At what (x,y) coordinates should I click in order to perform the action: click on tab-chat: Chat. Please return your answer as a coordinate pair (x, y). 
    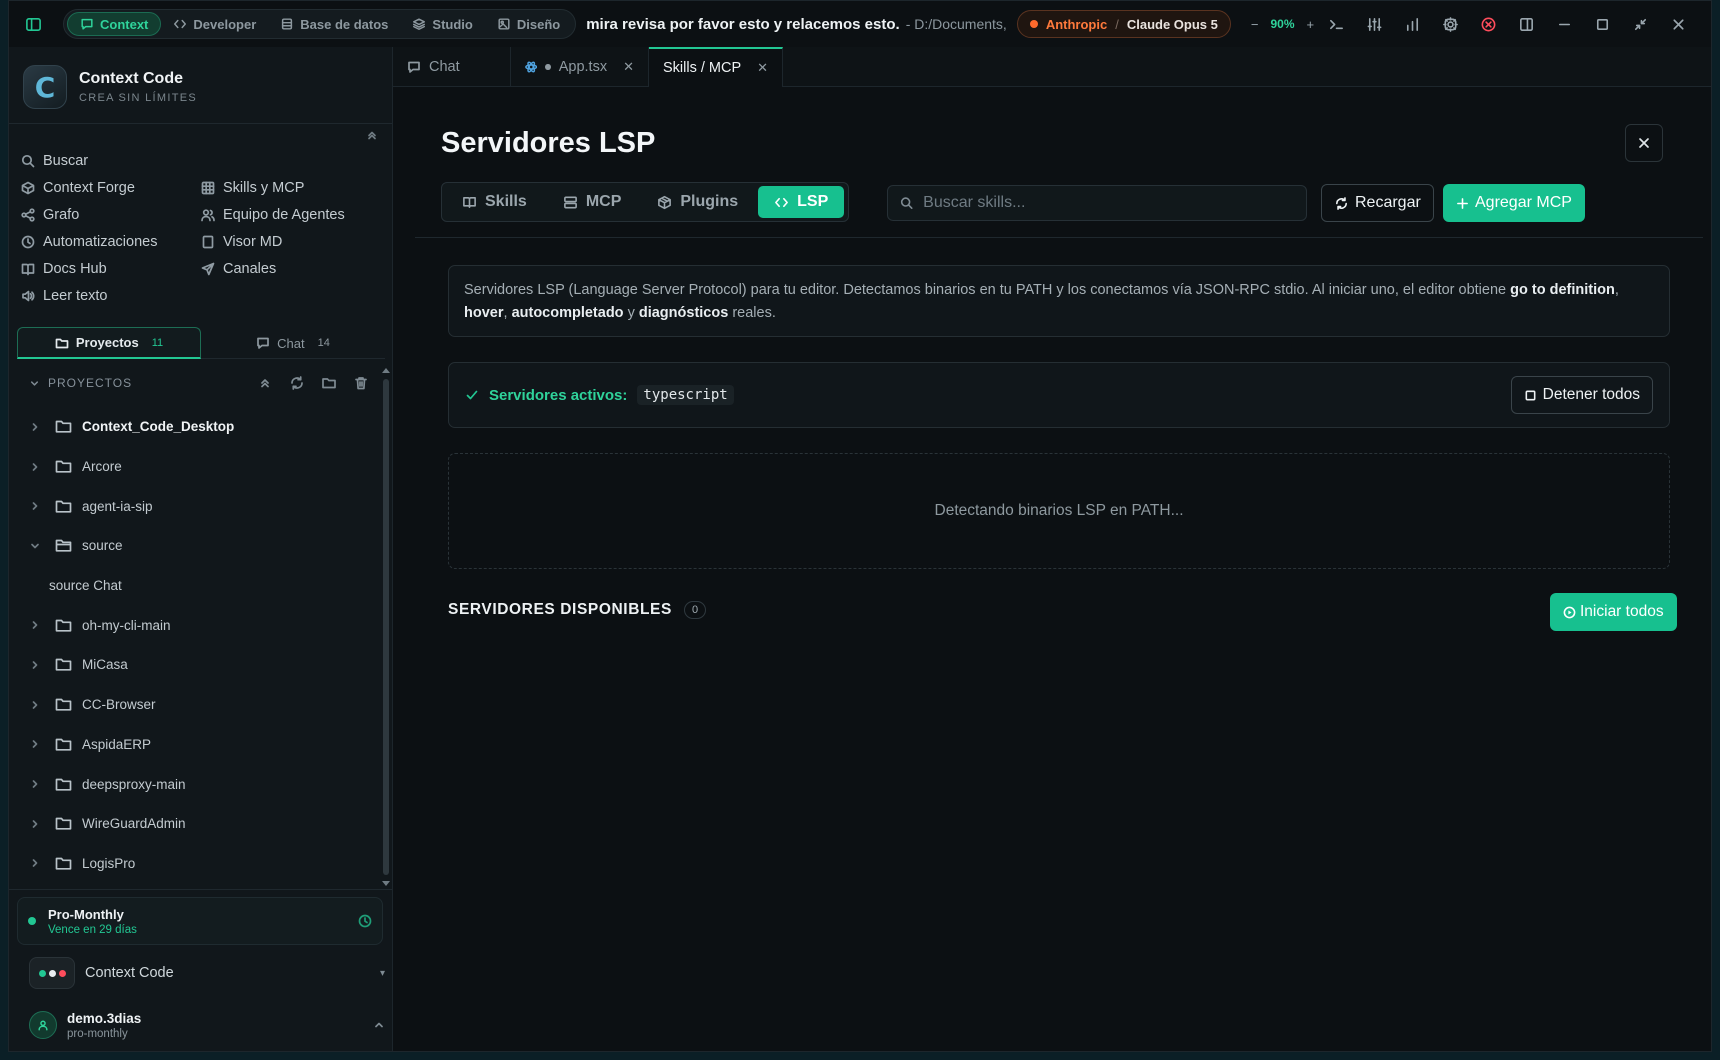
    Looking at the image, I should click on (452, 67).